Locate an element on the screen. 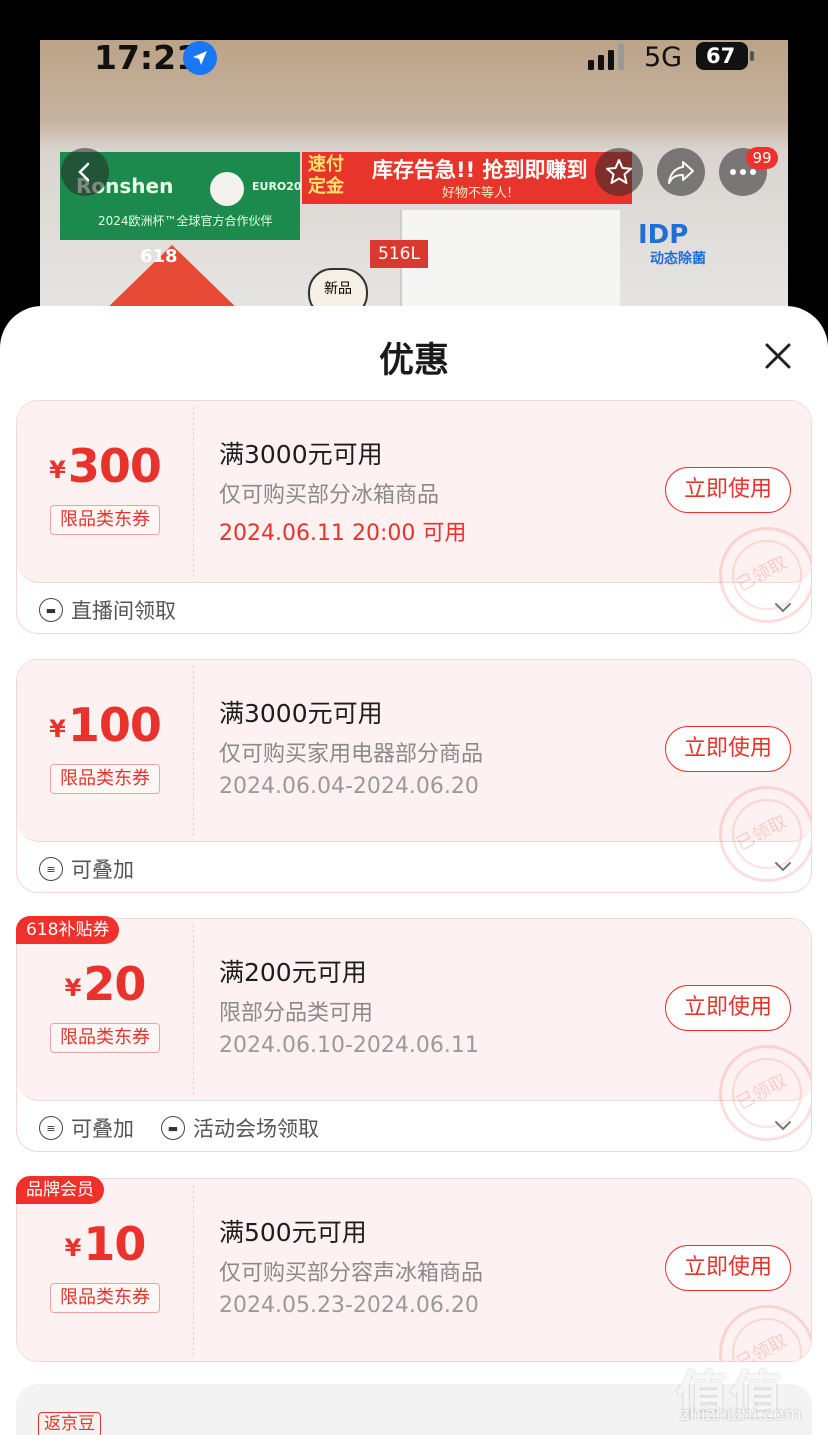  coupon-date: 2024.06.10-2024.06.11 is located at coordinates (349, 1045).